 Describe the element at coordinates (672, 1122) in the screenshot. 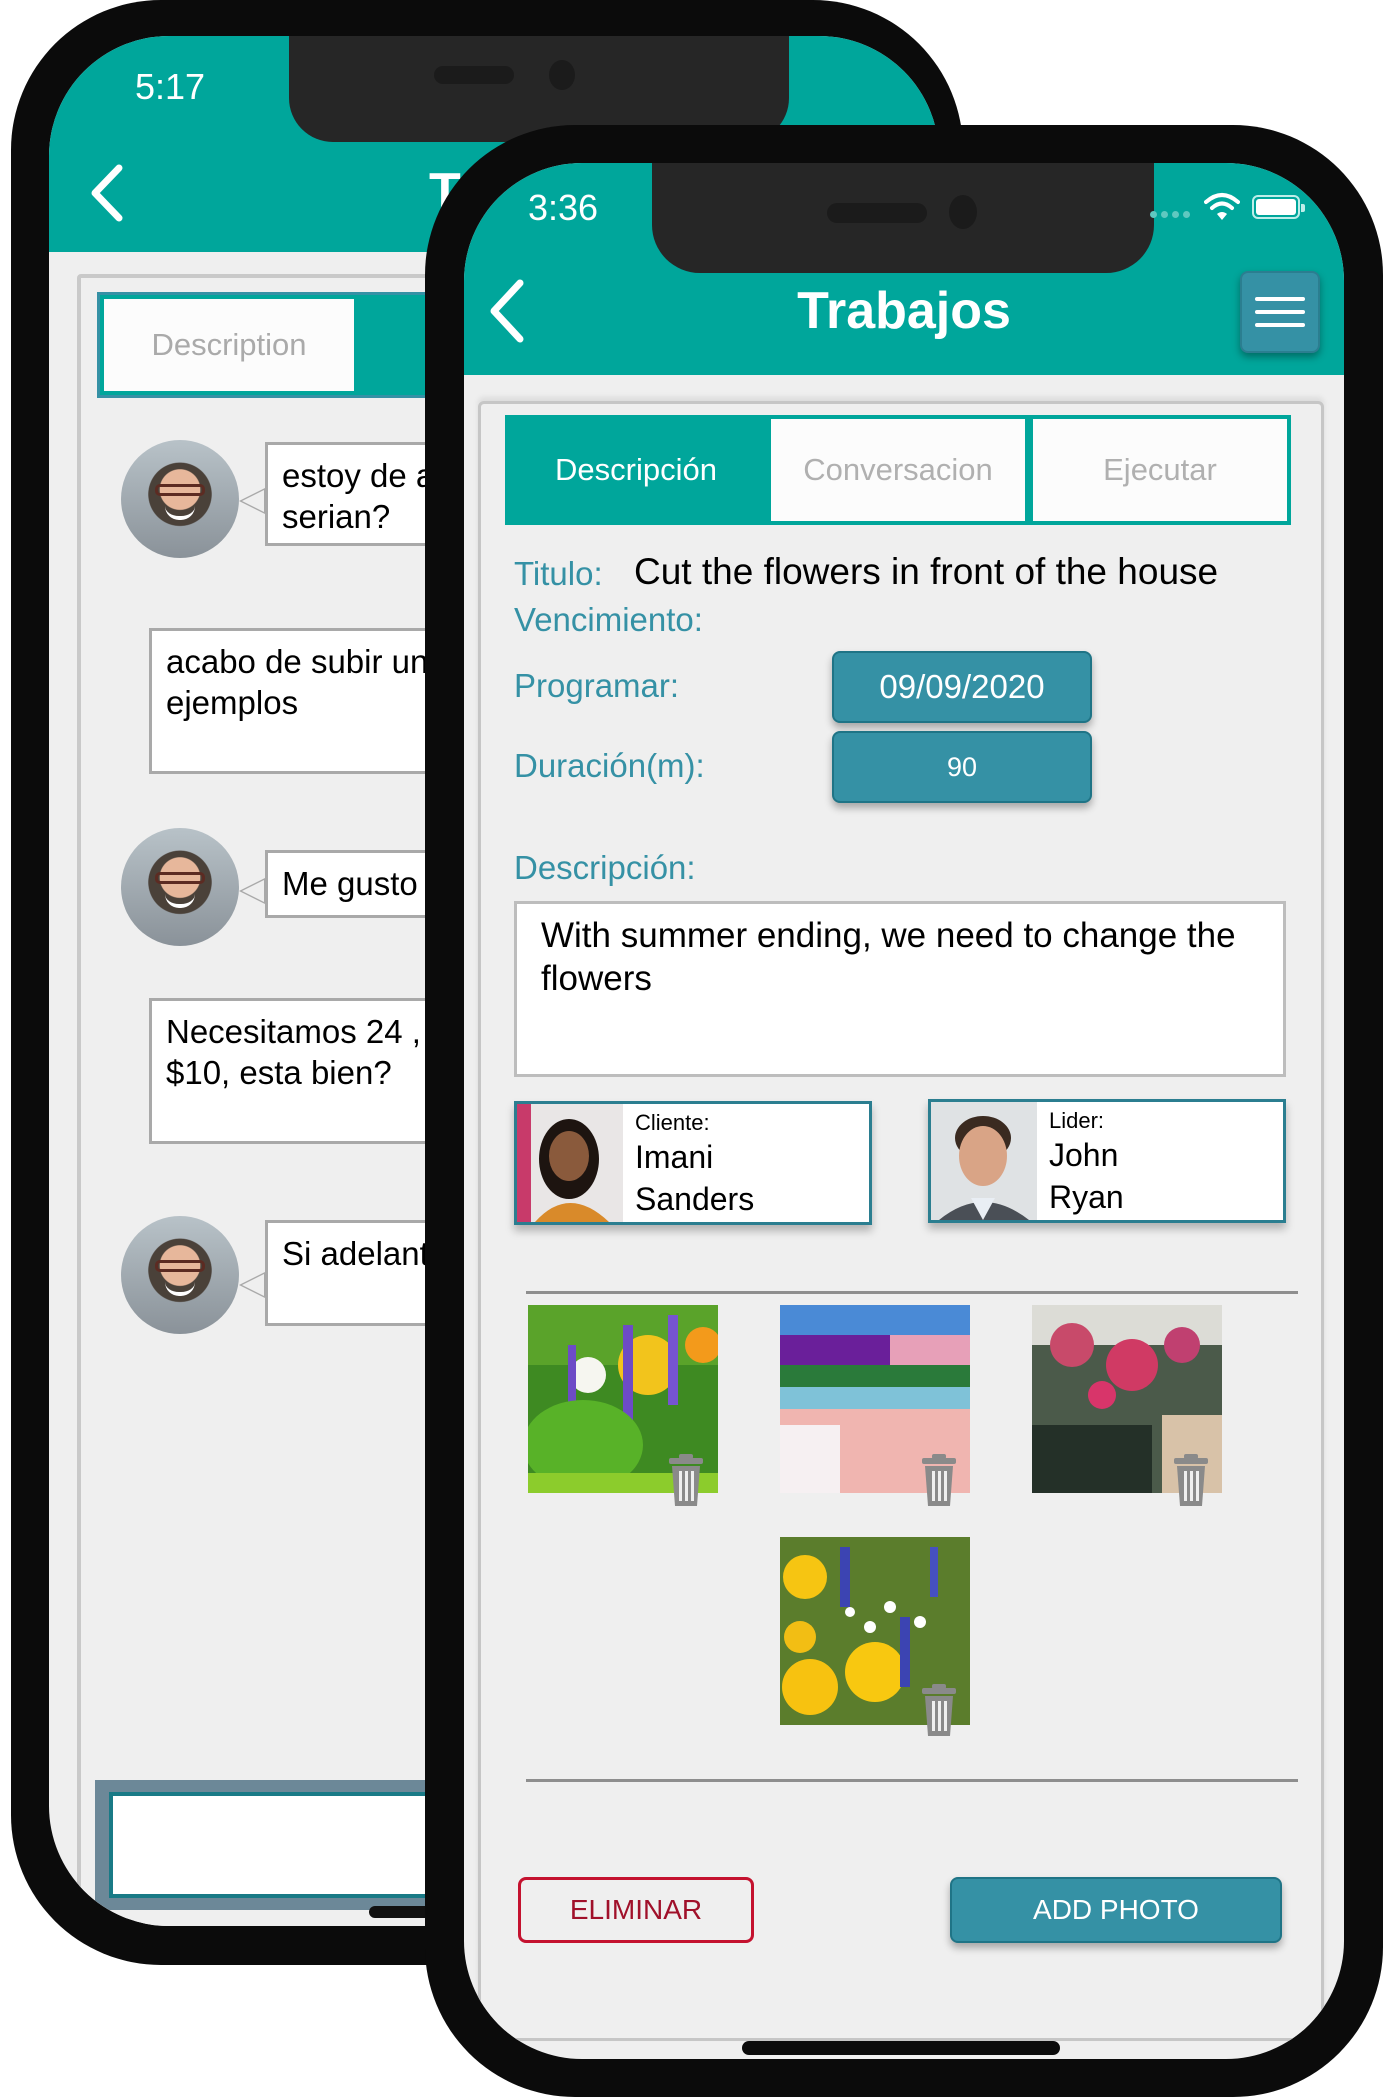

I see `cliente-role: Cliente:` at that location.